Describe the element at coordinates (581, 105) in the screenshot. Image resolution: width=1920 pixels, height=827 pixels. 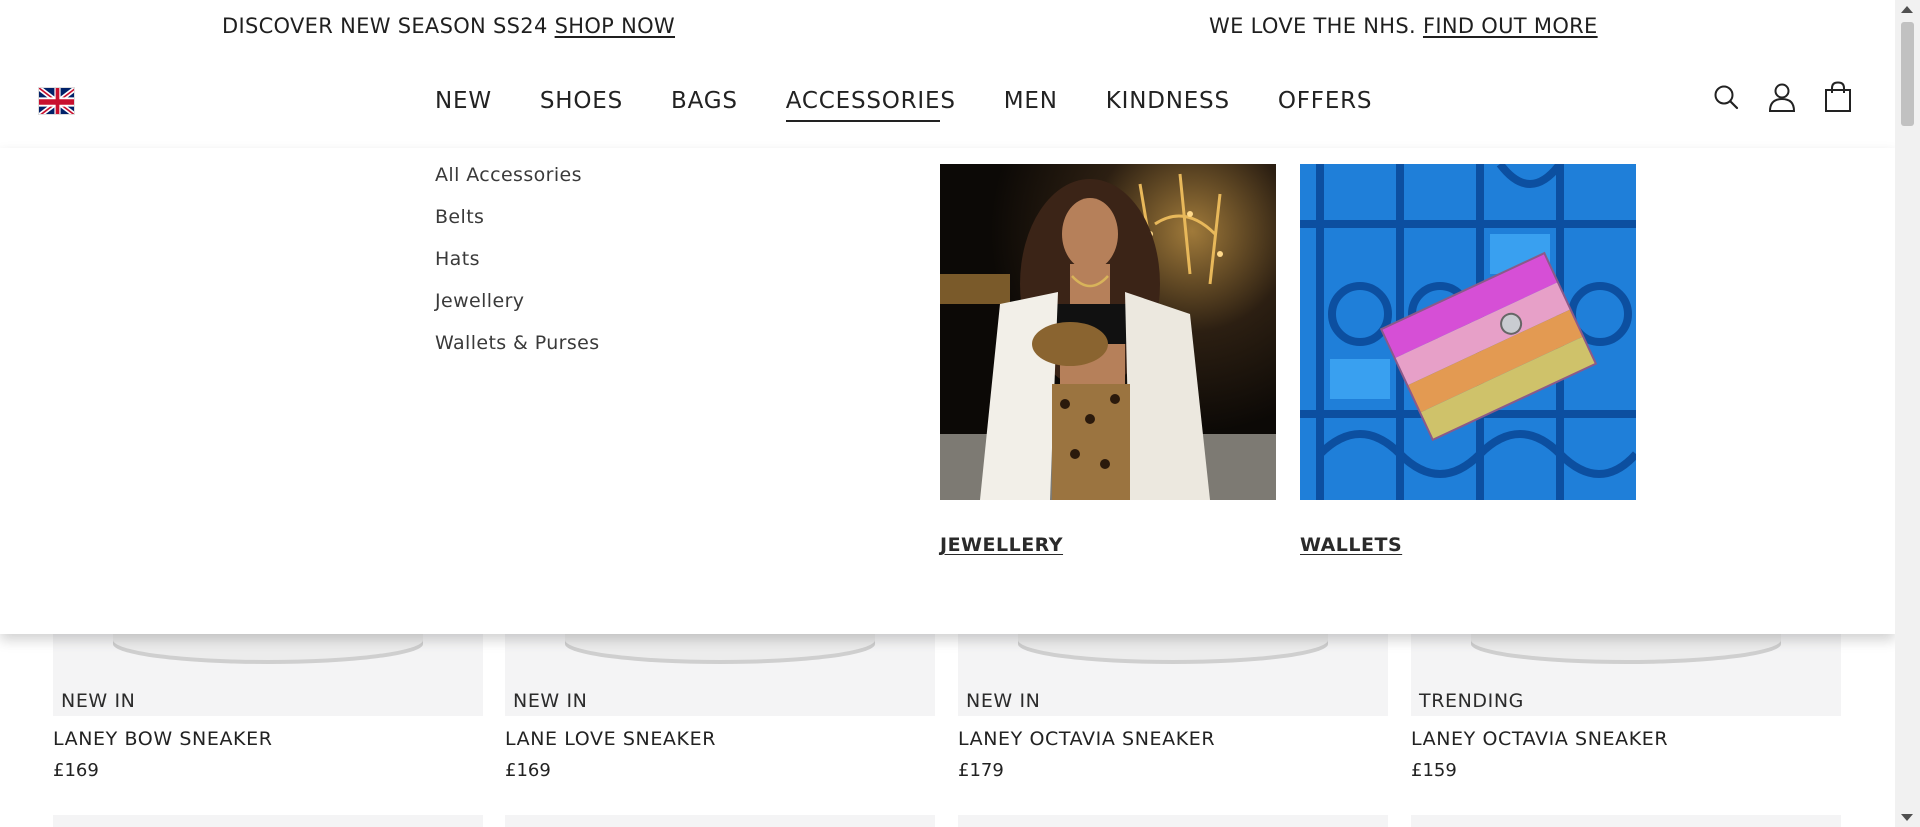
I see `nav-shoes: SHOES` at that location.